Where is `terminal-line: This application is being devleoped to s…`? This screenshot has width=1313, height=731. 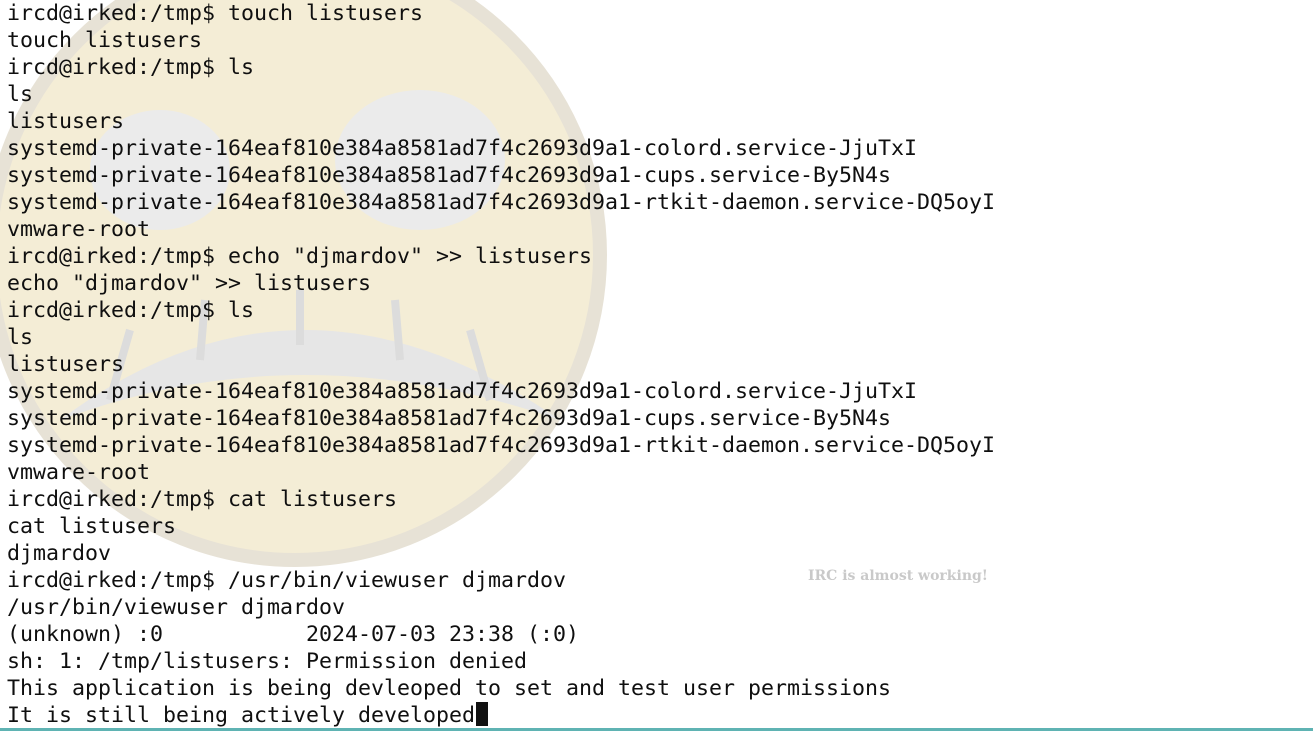 terminal-line: This application is being devleoped to s… is located at coordinates (449, 688).